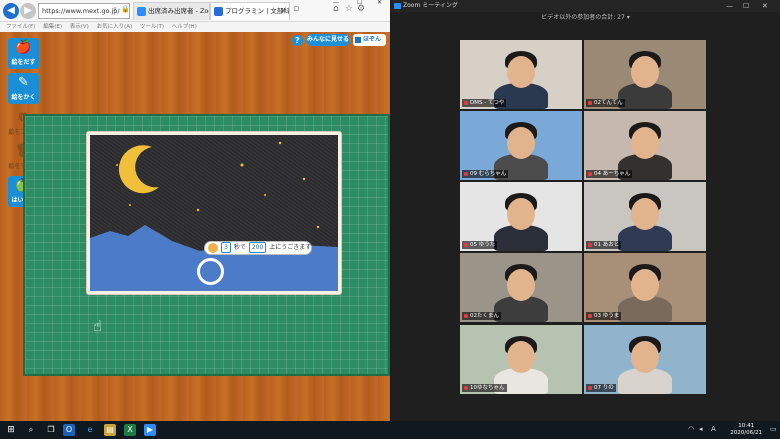 Image resolution: width=780 pixels, height=439 pixels. What do you see at coordinates (746, 433) in the screenshot?
I see `clock-date: 2020/06/21` at bounding box center [746, 433].